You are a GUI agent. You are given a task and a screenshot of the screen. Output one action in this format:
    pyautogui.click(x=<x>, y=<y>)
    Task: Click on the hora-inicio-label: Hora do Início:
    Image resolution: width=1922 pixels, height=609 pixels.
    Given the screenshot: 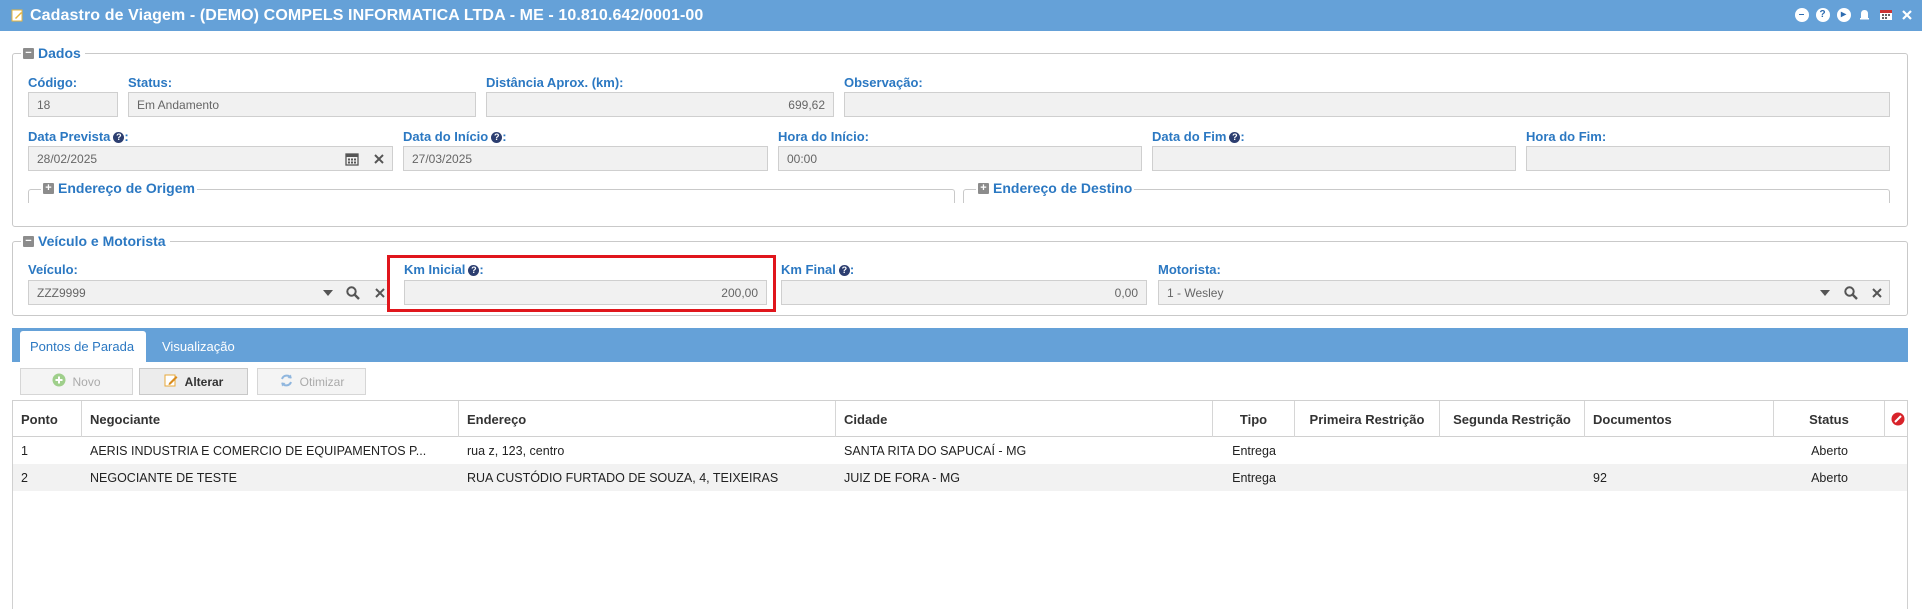 What is the action you would take?
    pyautogui.click(x=823, y=136)
    